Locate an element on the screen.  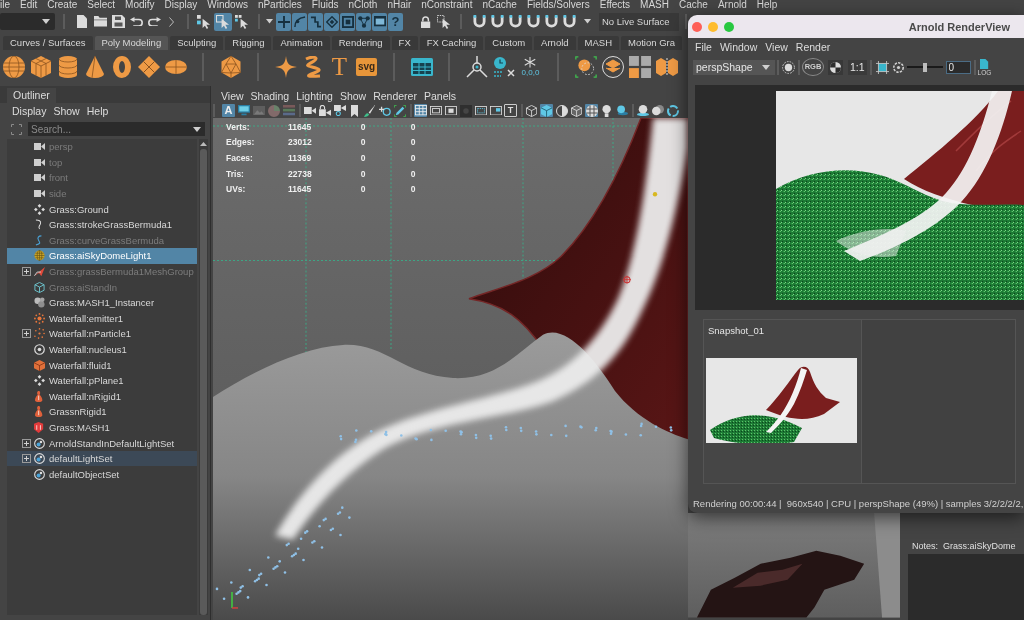
menu-item: Effects is located at coordinates (615, 5).